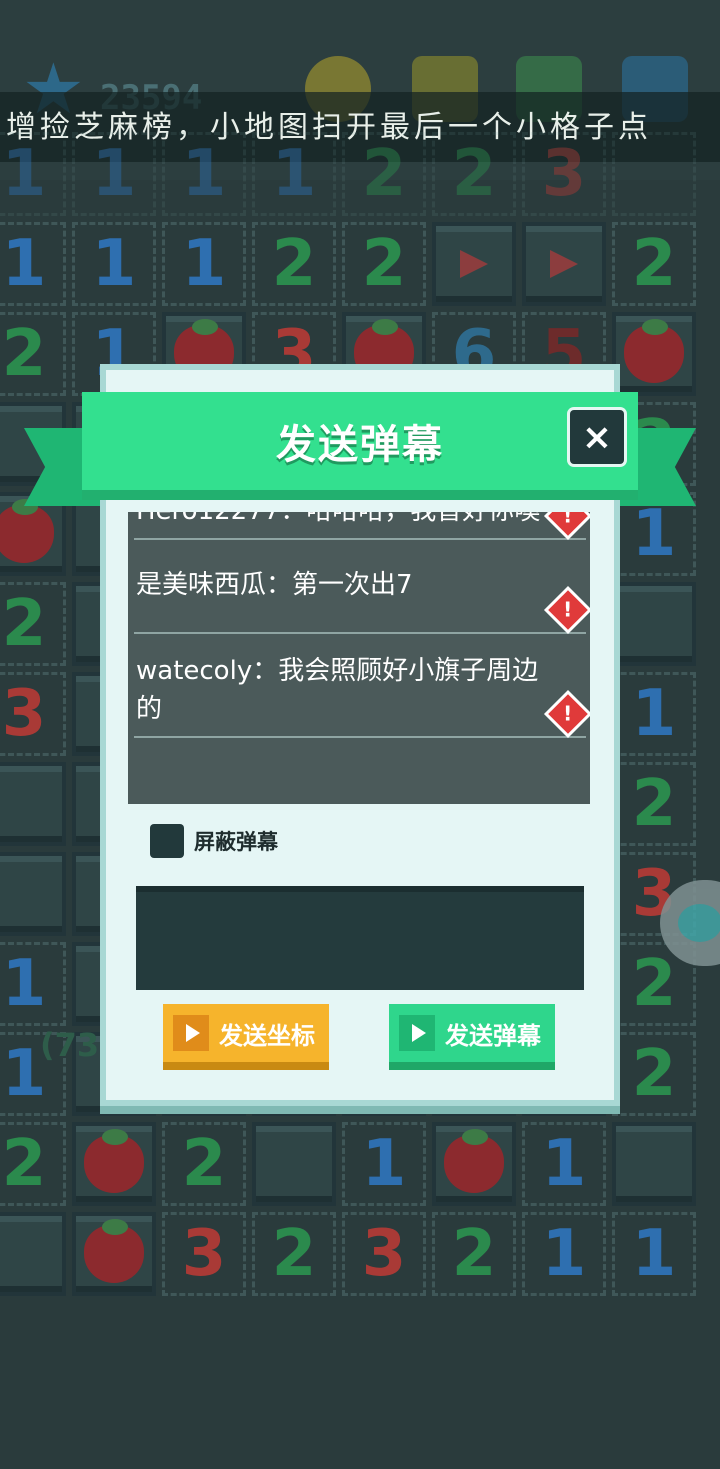  What do you see at coordinates (167, 841) in the screenshot?
I see `block-danmaku-checkbox` at bounding box center [167, 841].